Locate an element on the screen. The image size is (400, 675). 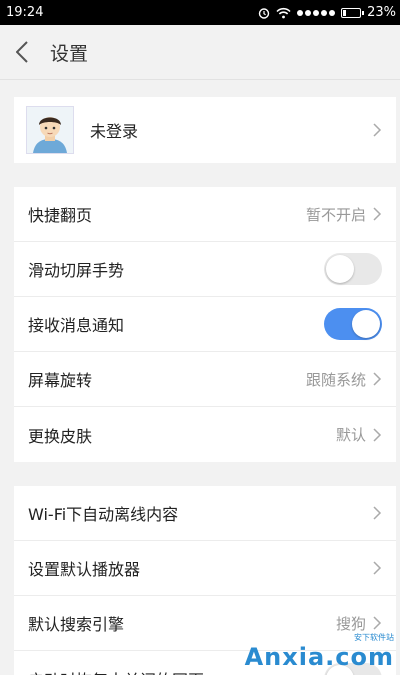
battery-icon is located at coordinates (353, 12).